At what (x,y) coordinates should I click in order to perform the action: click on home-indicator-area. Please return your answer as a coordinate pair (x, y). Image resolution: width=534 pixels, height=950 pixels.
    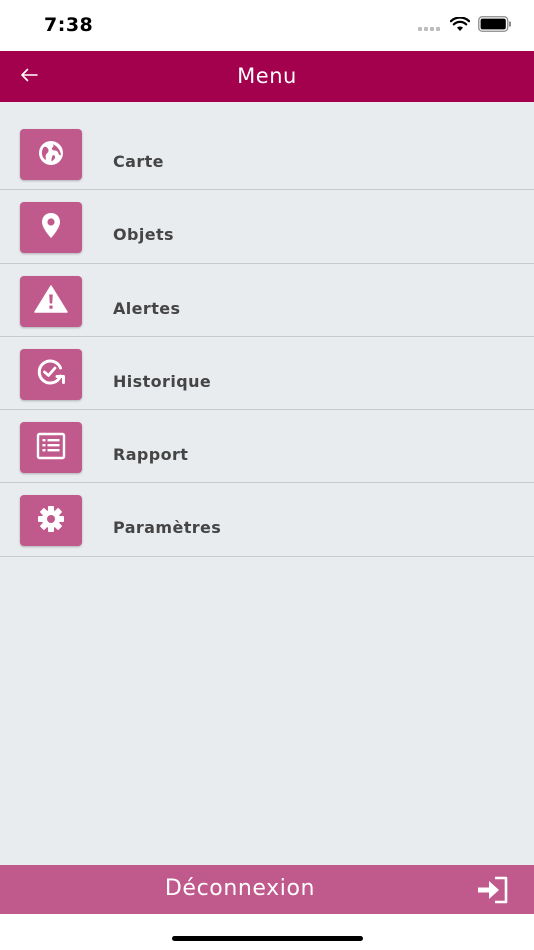
    Looking at the image, I should click on (267, 932).